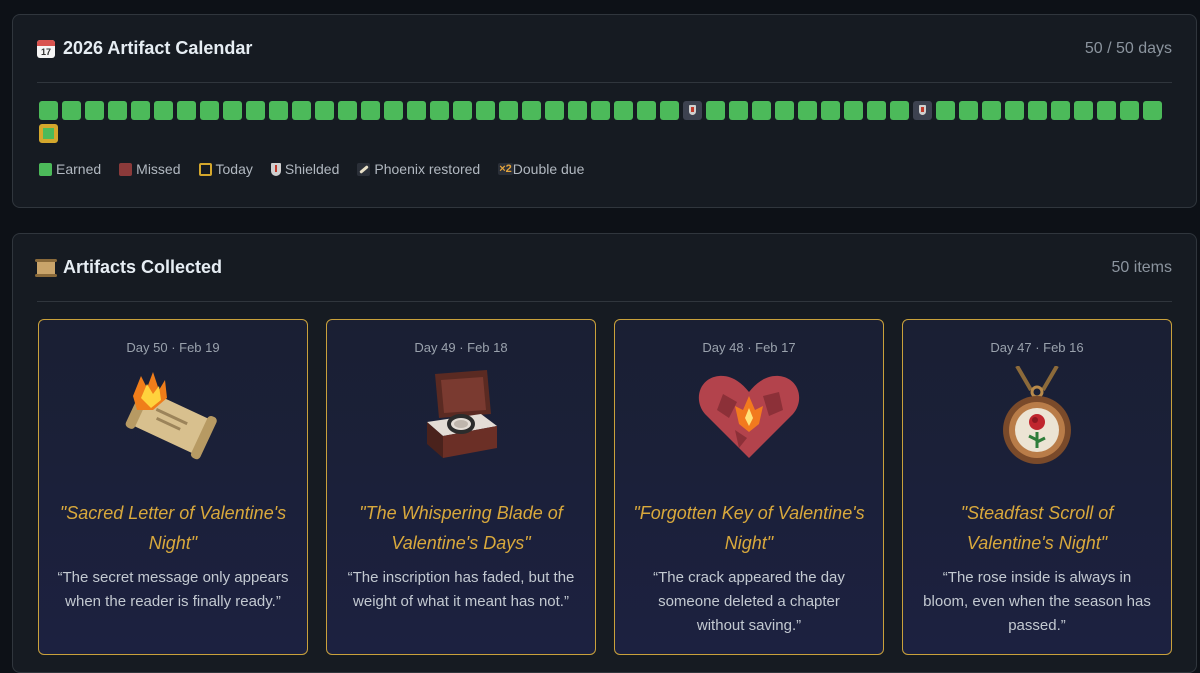 Image resolution: width=1200 pixels, height=673 pixels. Describe the element at coordinates (173, 528) in the screenshot. I see `artifact-name: "Sacred Letter of Valentine's Night"` at that location.